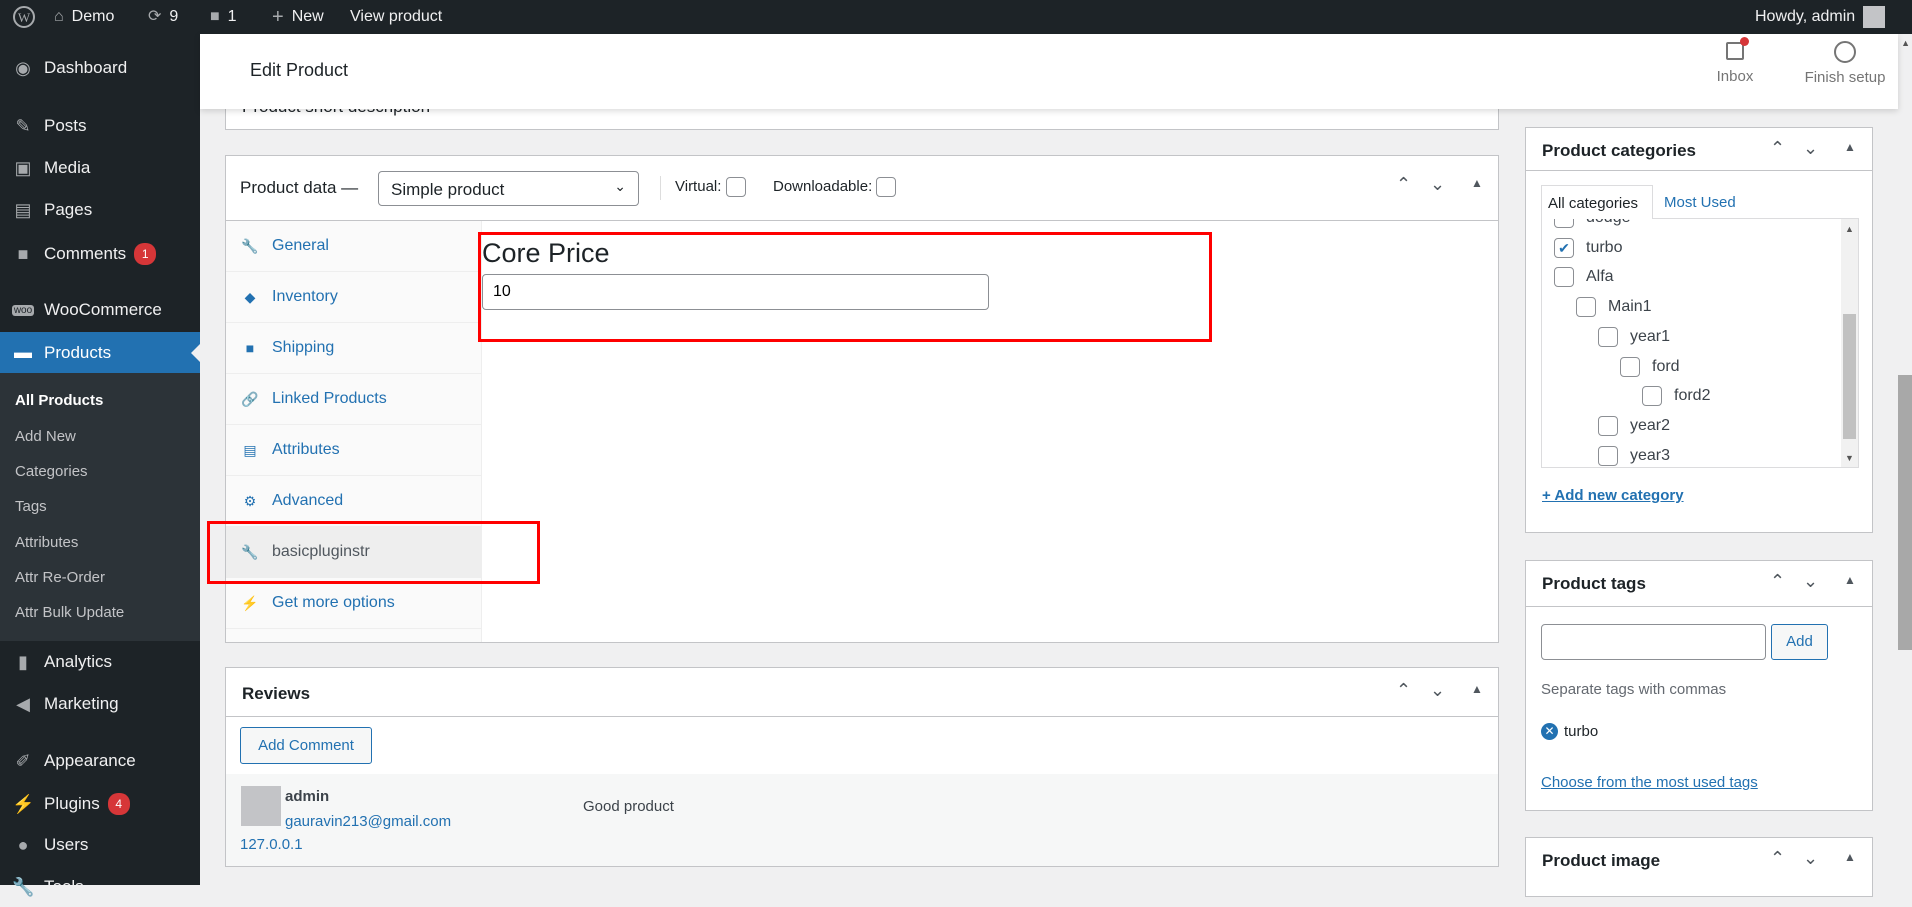 The width and height of the screenshot is (1912, 907). Describe the element at coordinates (1634, 426) in the screenshot. I see `category-item: year2` at that location.